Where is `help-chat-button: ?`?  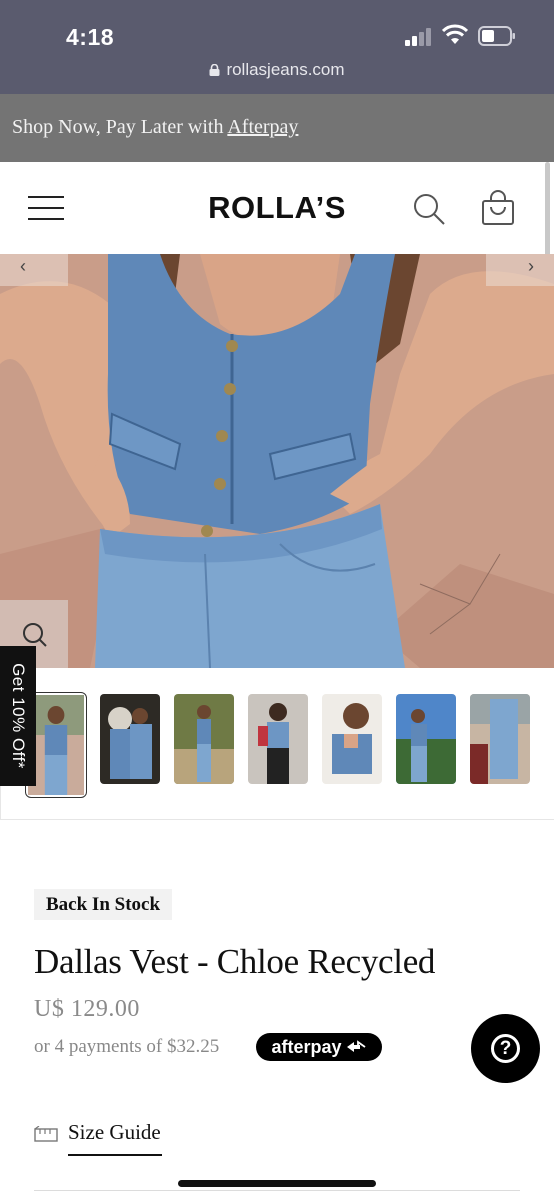
help-chat-button: ? is located at coordinates (505, 1048).